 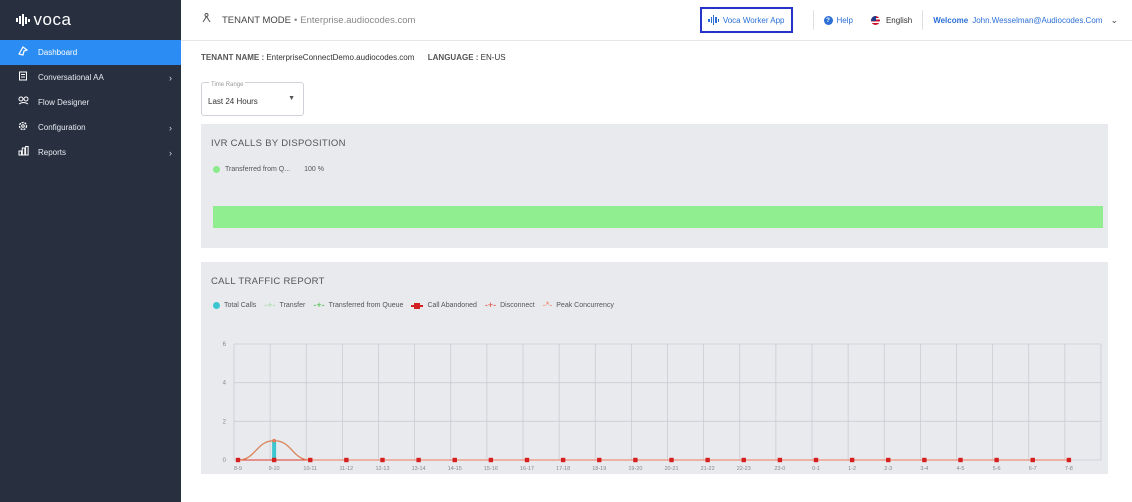 I want to click on flow-icon, so click(x=23, y=102).